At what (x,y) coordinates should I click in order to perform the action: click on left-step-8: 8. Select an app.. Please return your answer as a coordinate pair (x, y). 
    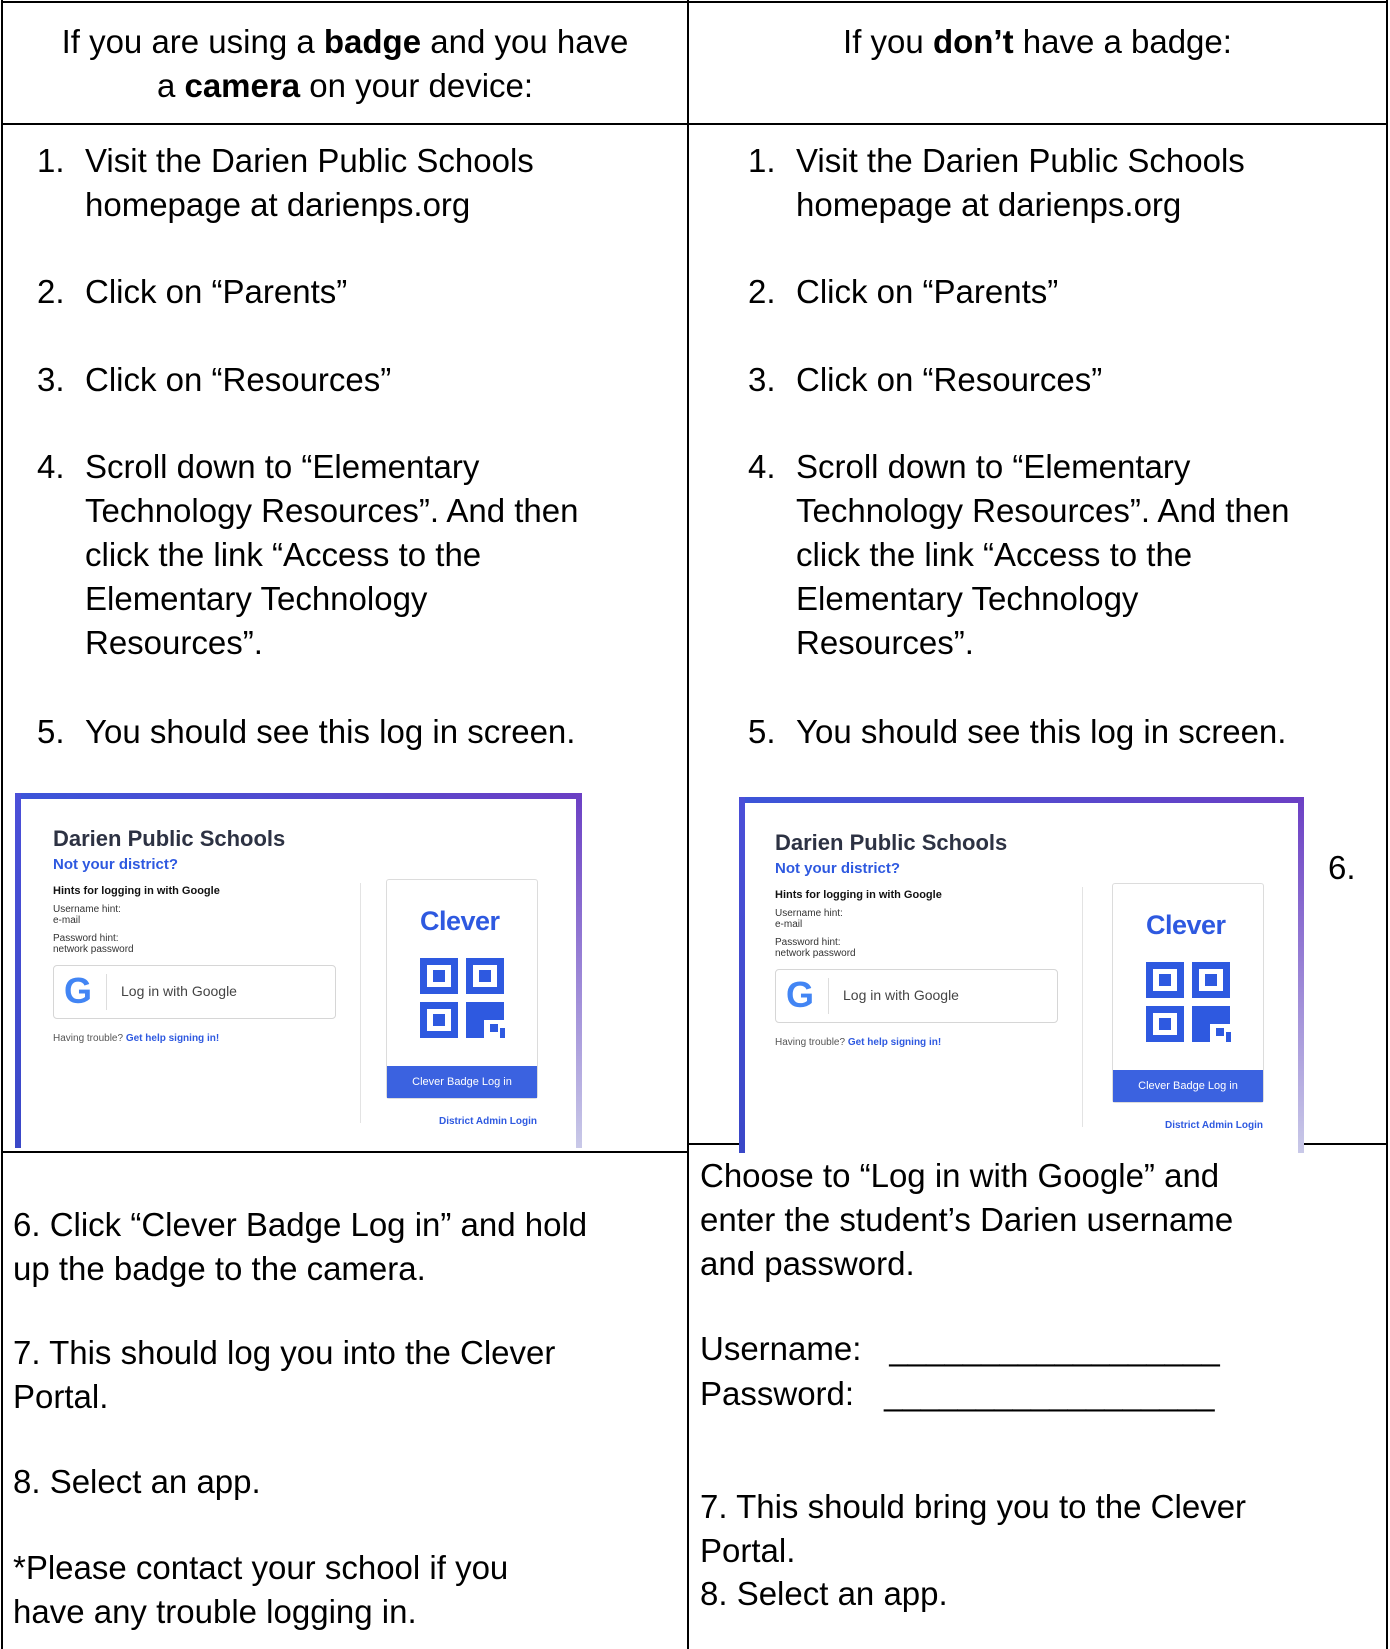
    Looking at the image, I should click on (137, 1481).